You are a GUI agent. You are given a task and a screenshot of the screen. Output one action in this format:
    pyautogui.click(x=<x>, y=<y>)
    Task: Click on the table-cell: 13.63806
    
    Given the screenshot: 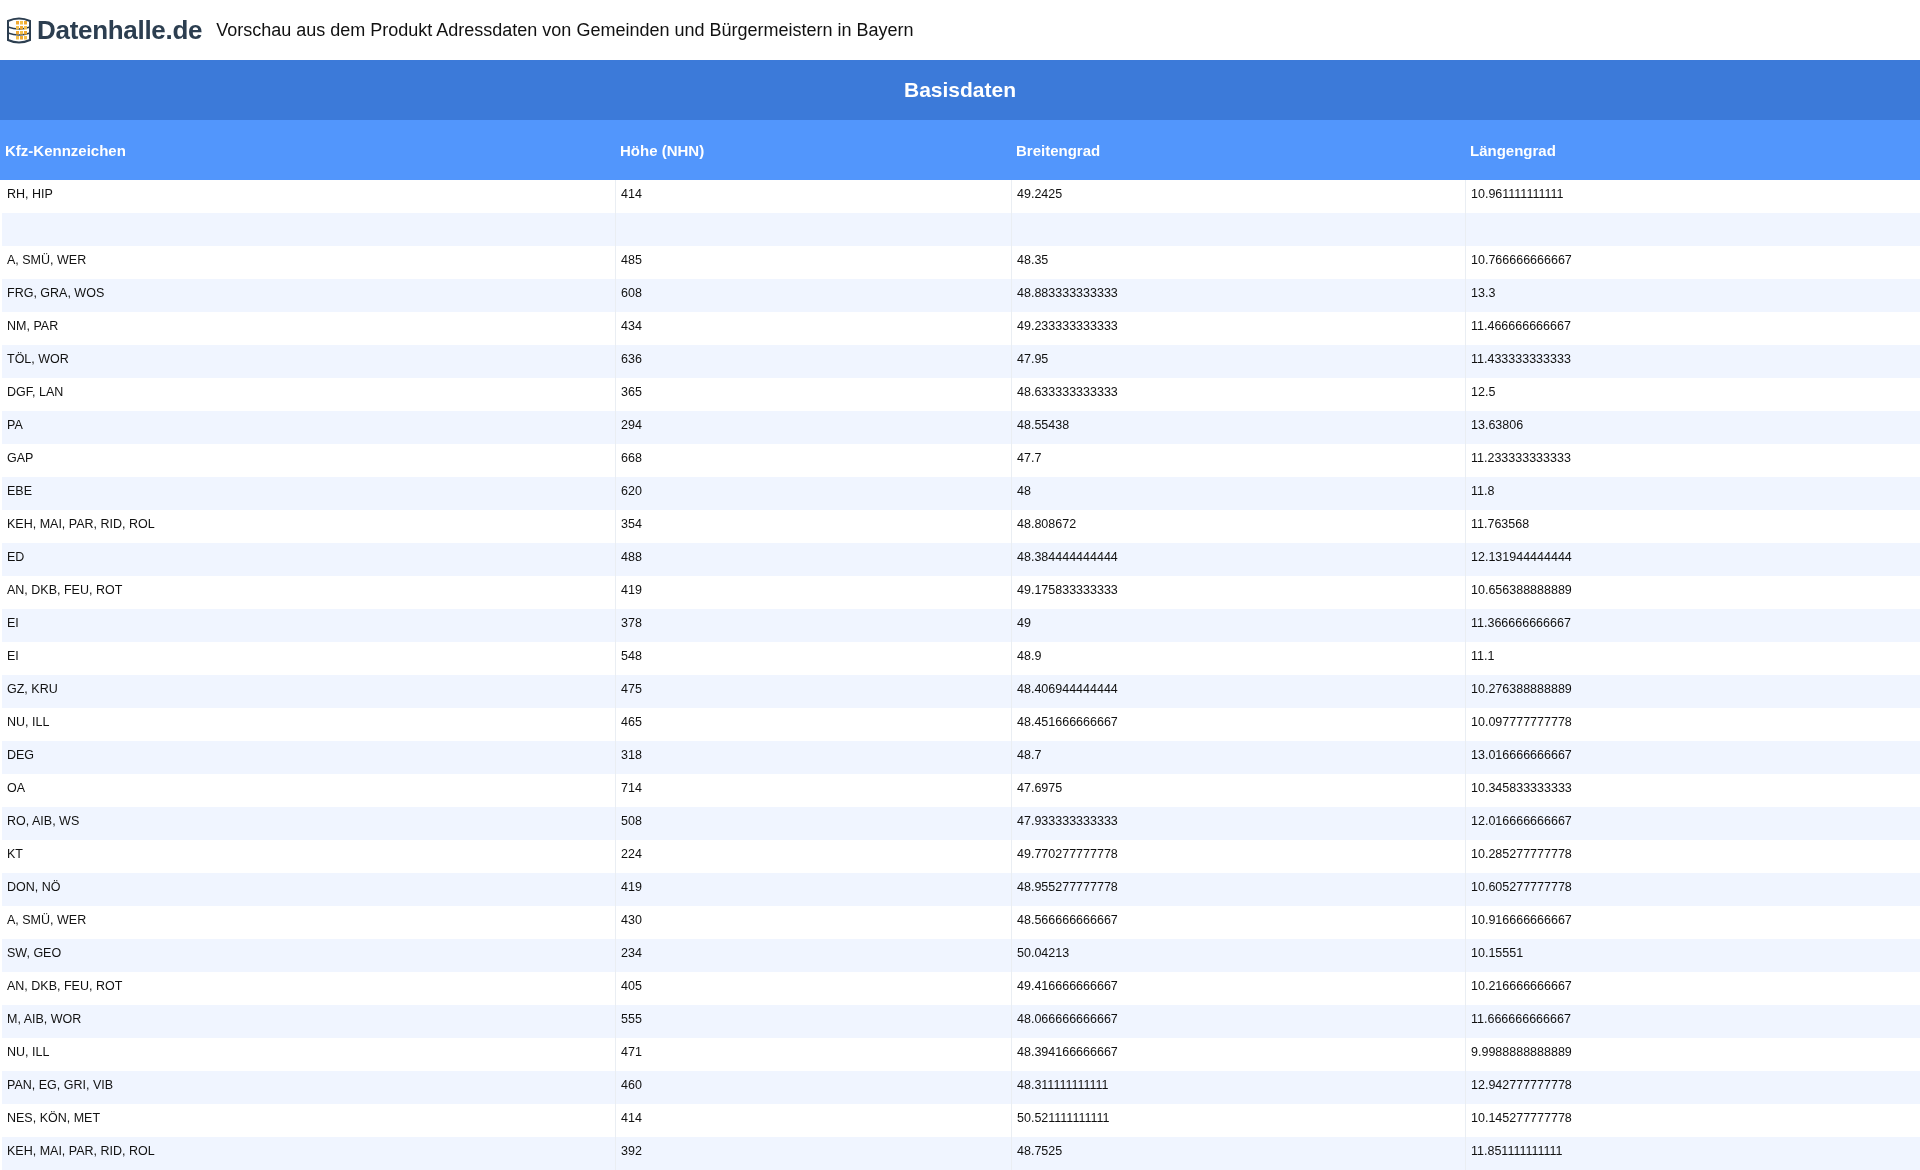 What is the action you would take?
    pyautogui.click(x=1692, y=427)
    